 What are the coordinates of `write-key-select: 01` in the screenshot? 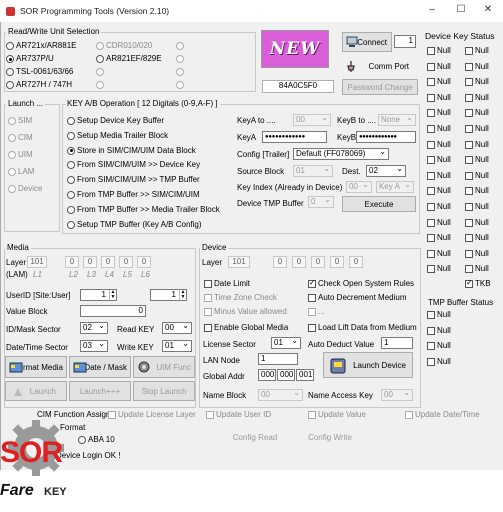 It's located at (177, 346).